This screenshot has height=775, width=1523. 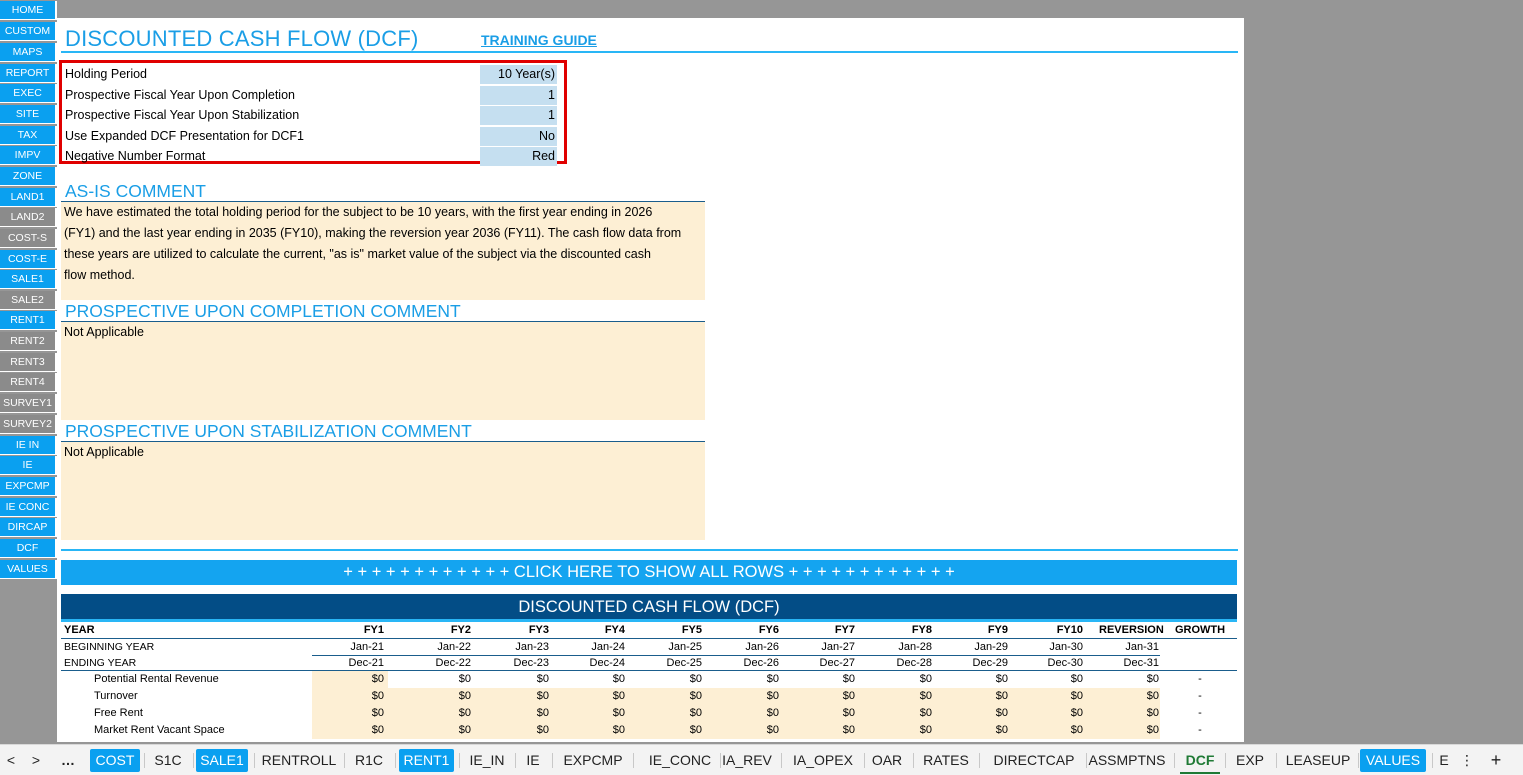 I want to click on row-label: Free Rent, so click(x=118, y=713).